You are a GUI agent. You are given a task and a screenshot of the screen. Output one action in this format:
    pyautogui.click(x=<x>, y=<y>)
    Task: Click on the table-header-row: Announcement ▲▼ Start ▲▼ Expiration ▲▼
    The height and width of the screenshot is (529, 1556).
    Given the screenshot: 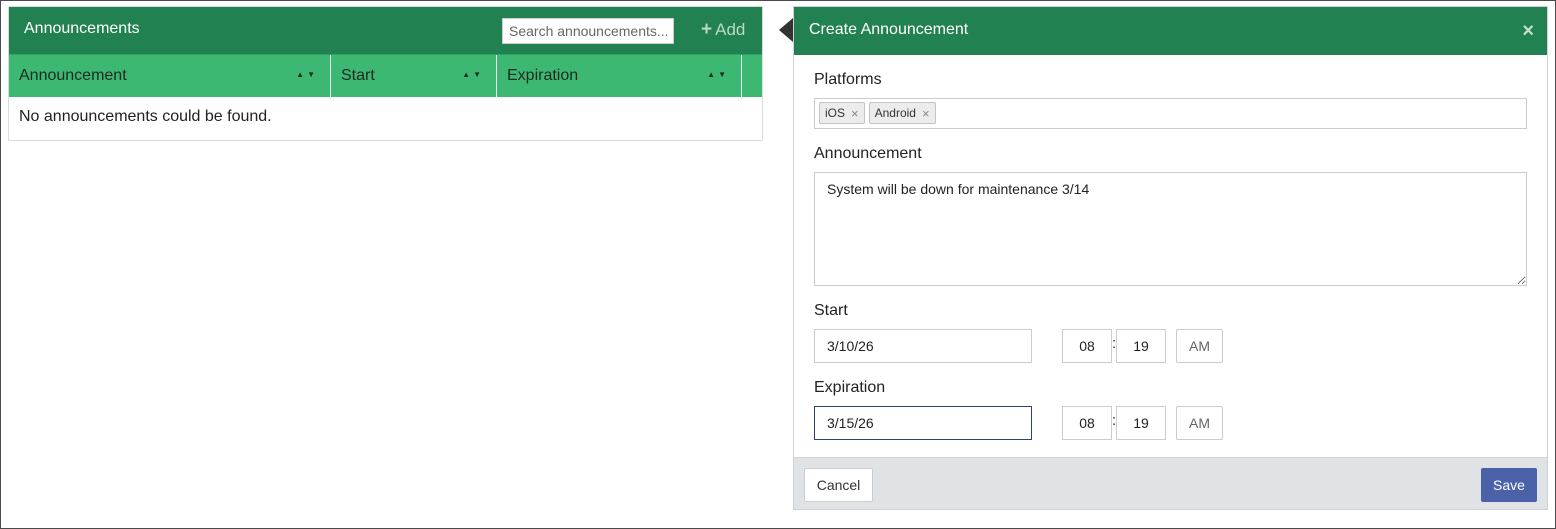 What is the action you would take?
    pyautogui.click(x=385, y=75)
    